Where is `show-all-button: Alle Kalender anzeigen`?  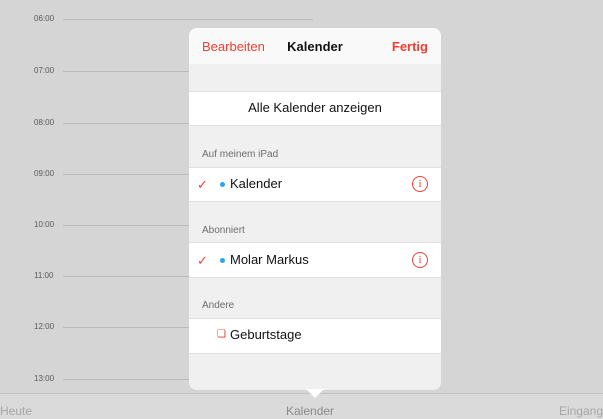 show-all-button: Alle Kalender anzeigen is located at coordinates (315, 107).